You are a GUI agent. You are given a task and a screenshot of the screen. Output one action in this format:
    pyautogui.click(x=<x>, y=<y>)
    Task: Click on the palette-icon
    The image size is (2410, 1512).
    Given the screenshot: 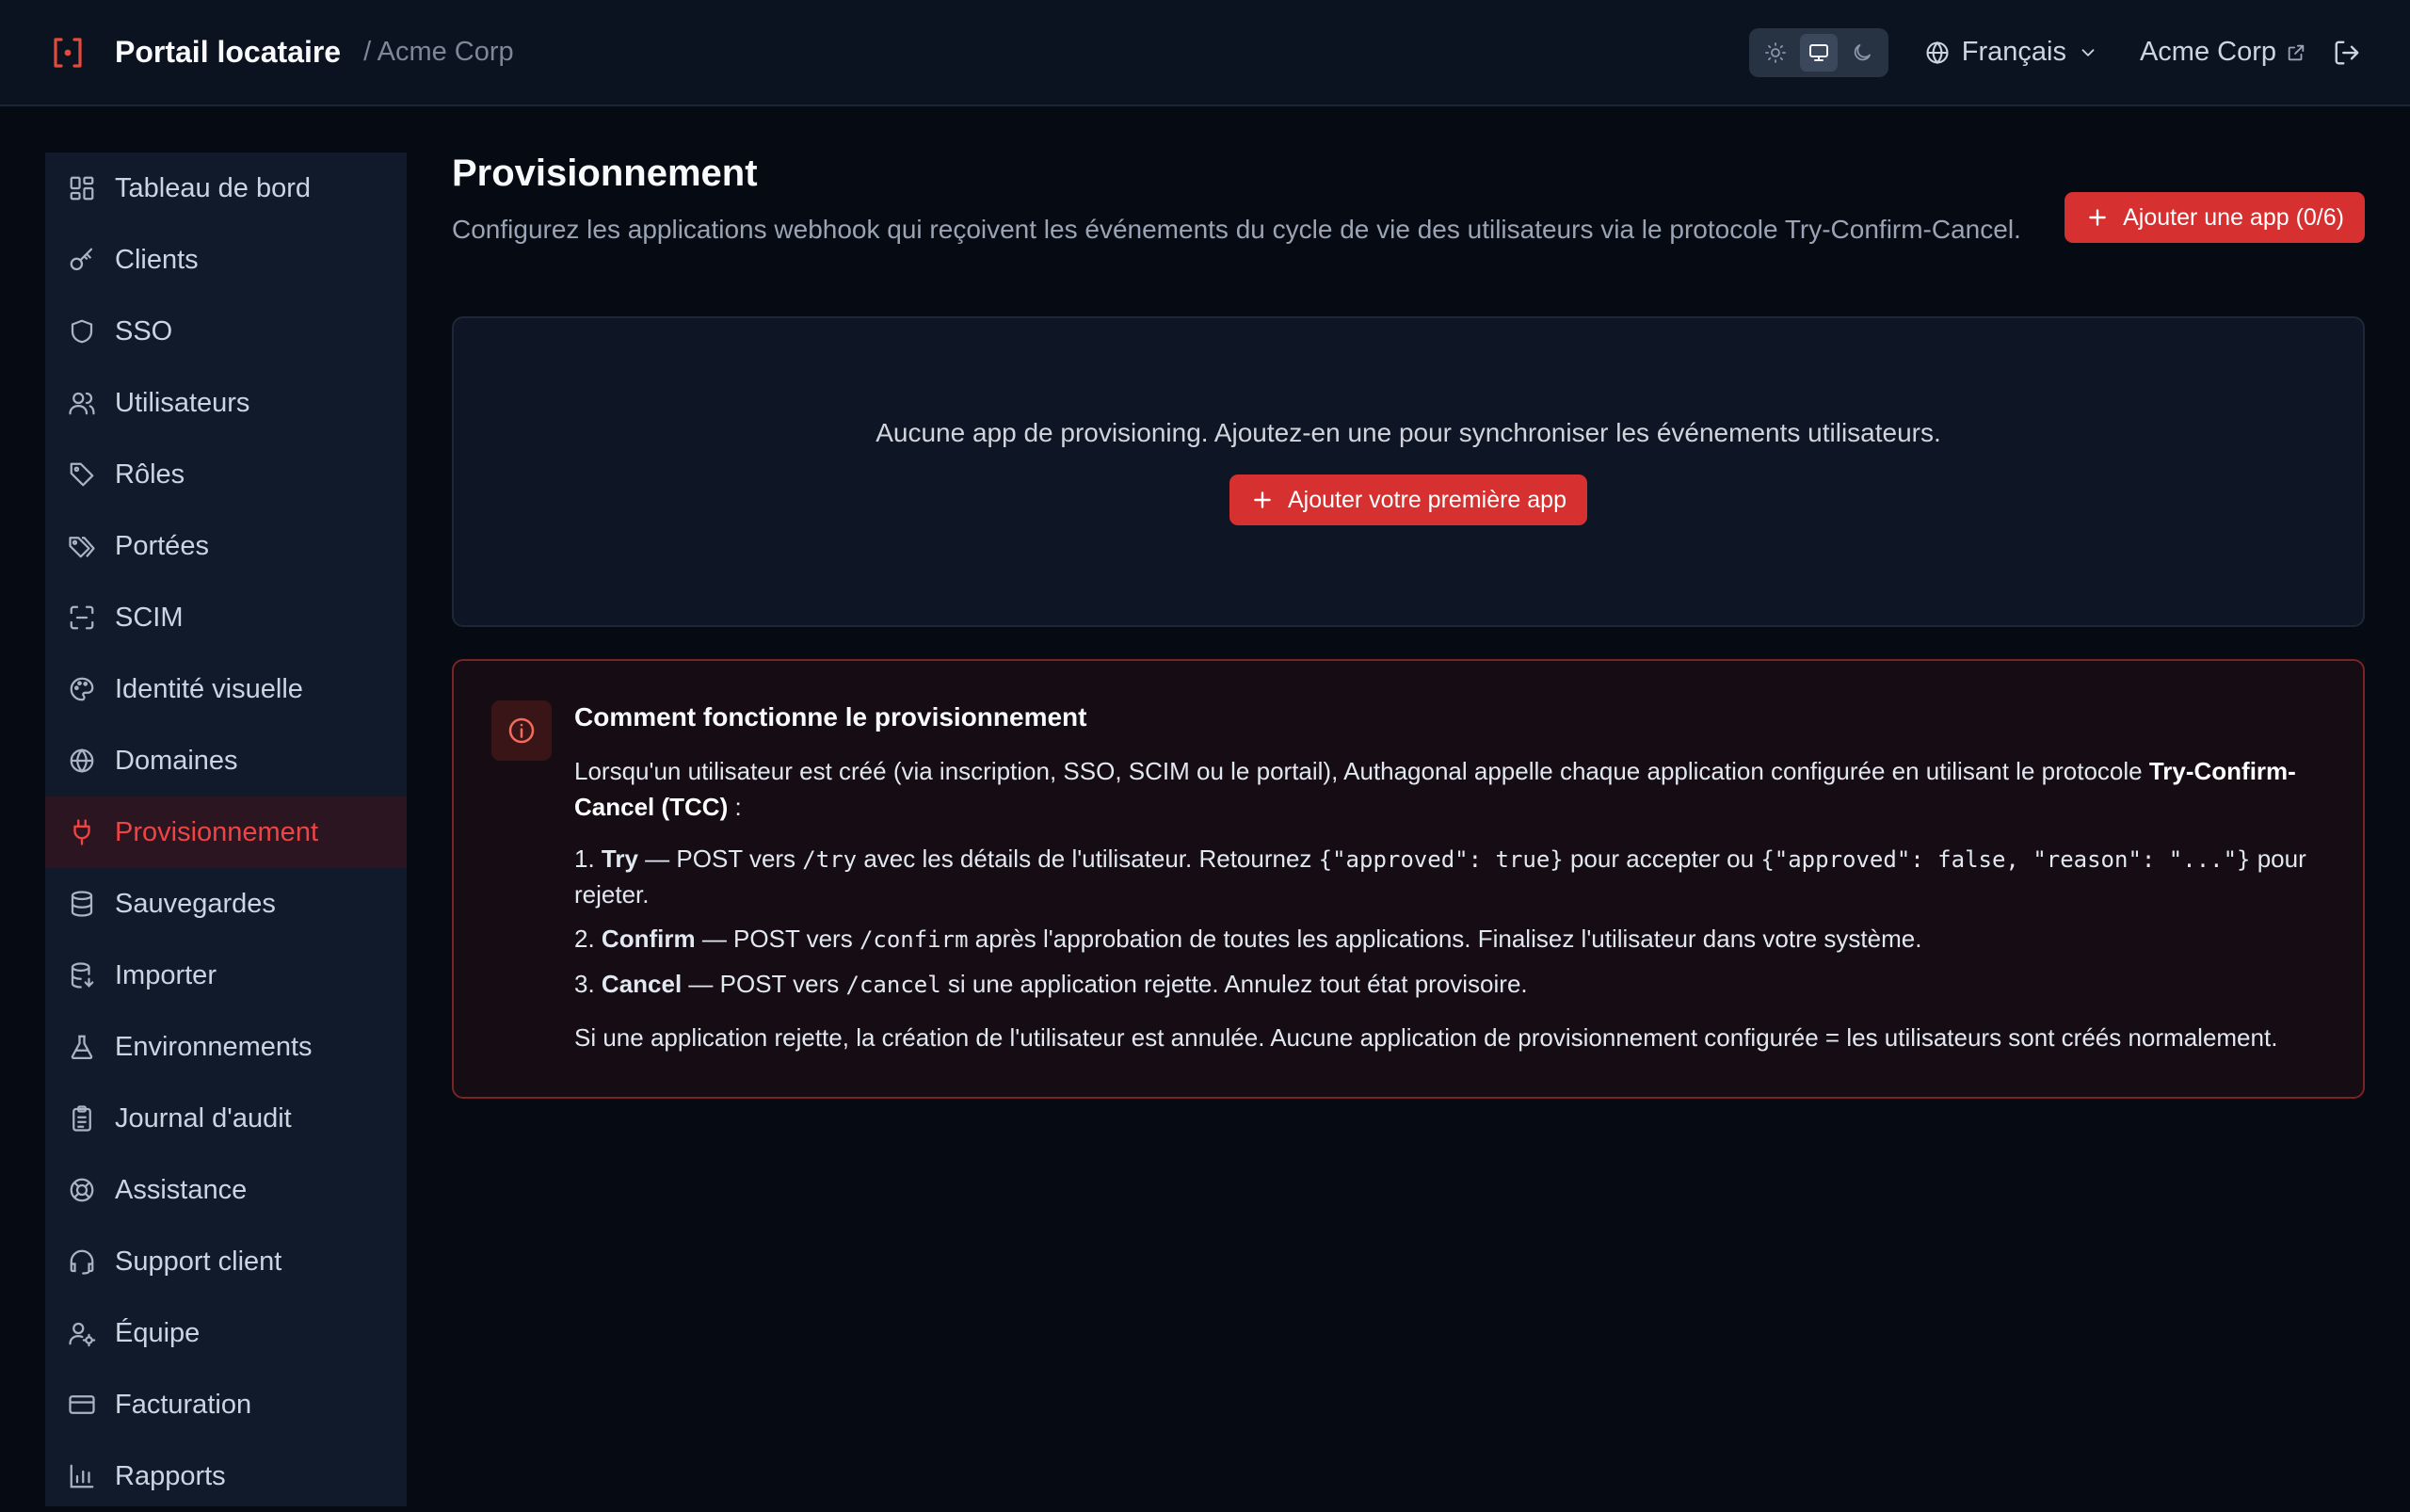 What is the action you would take?
    pyautogui.click(x=82, y=689)
    